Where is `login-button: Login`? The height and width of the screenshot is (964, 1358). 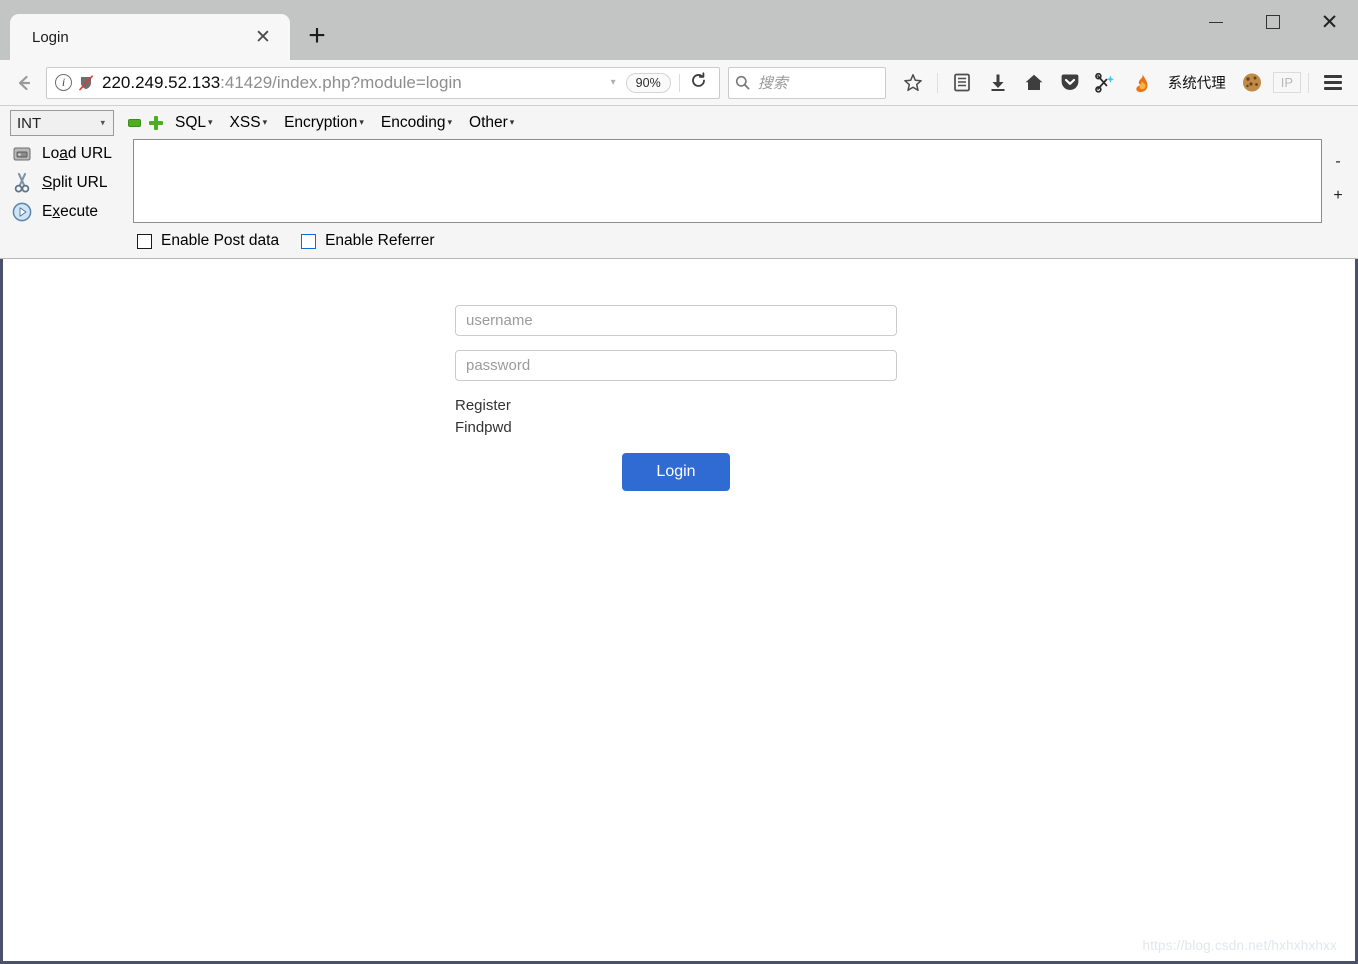 login-button: Login is located at coordinates (676, 472).